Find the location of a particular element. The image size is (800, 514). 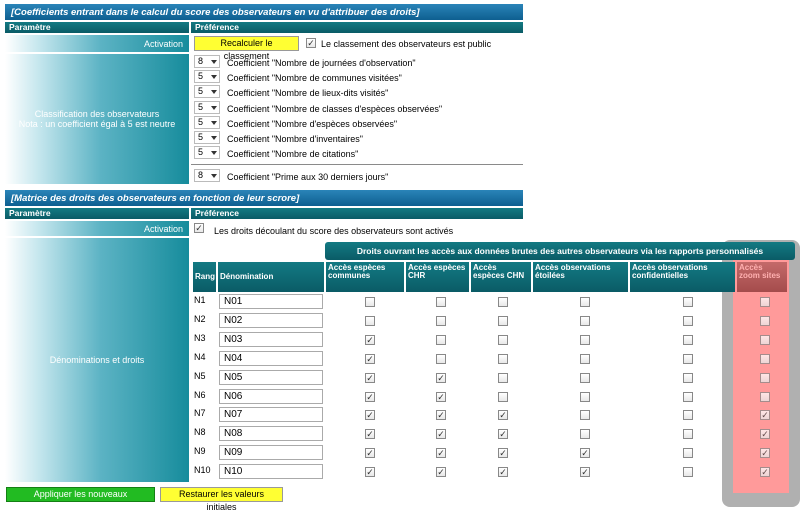

rights-activation-checkbox: ✓ is located at coordinates (199, 228).